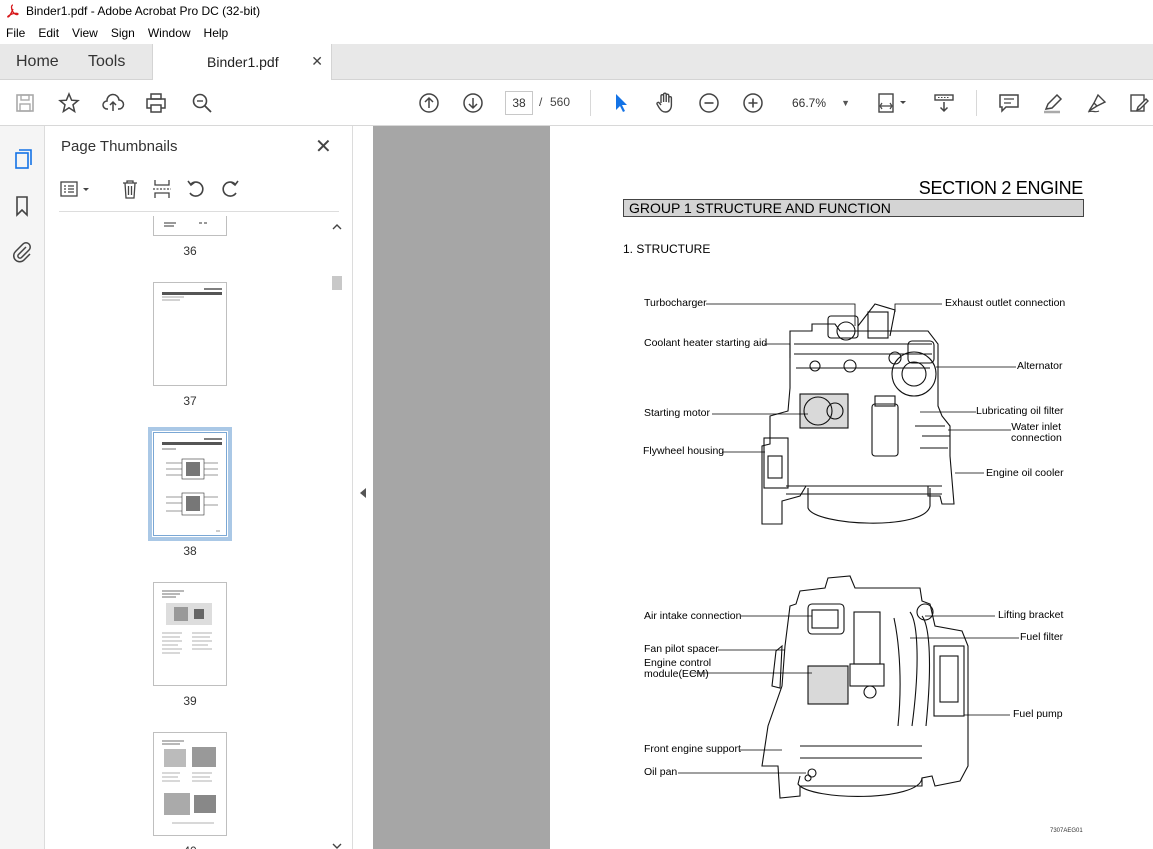 The width and height of the screenshot is (1153, 849). What do you see at coordinates (190, 701) in the screenshot?
I see `thumbnail-label: 39` at bounding box center [190, 701].